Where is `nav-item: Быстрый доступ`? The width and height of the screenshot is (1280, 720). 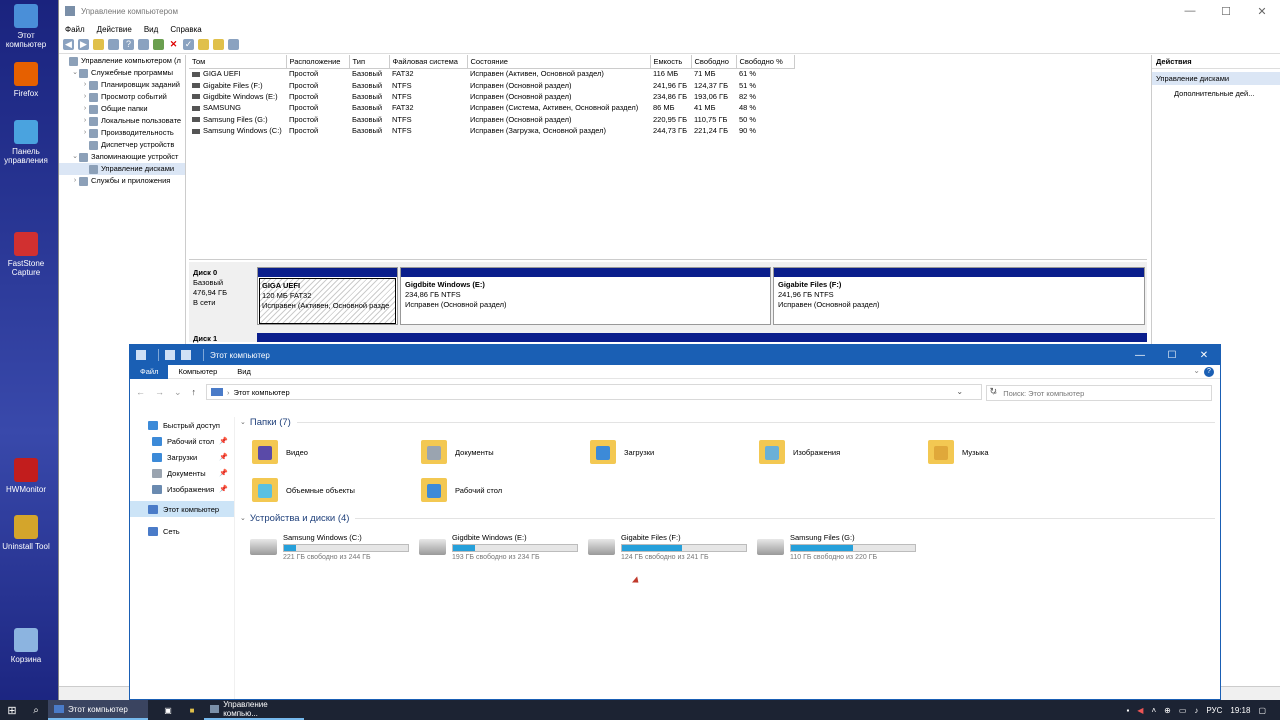
nav-item: Быстрый доступ is located at coordinates (182, 425).